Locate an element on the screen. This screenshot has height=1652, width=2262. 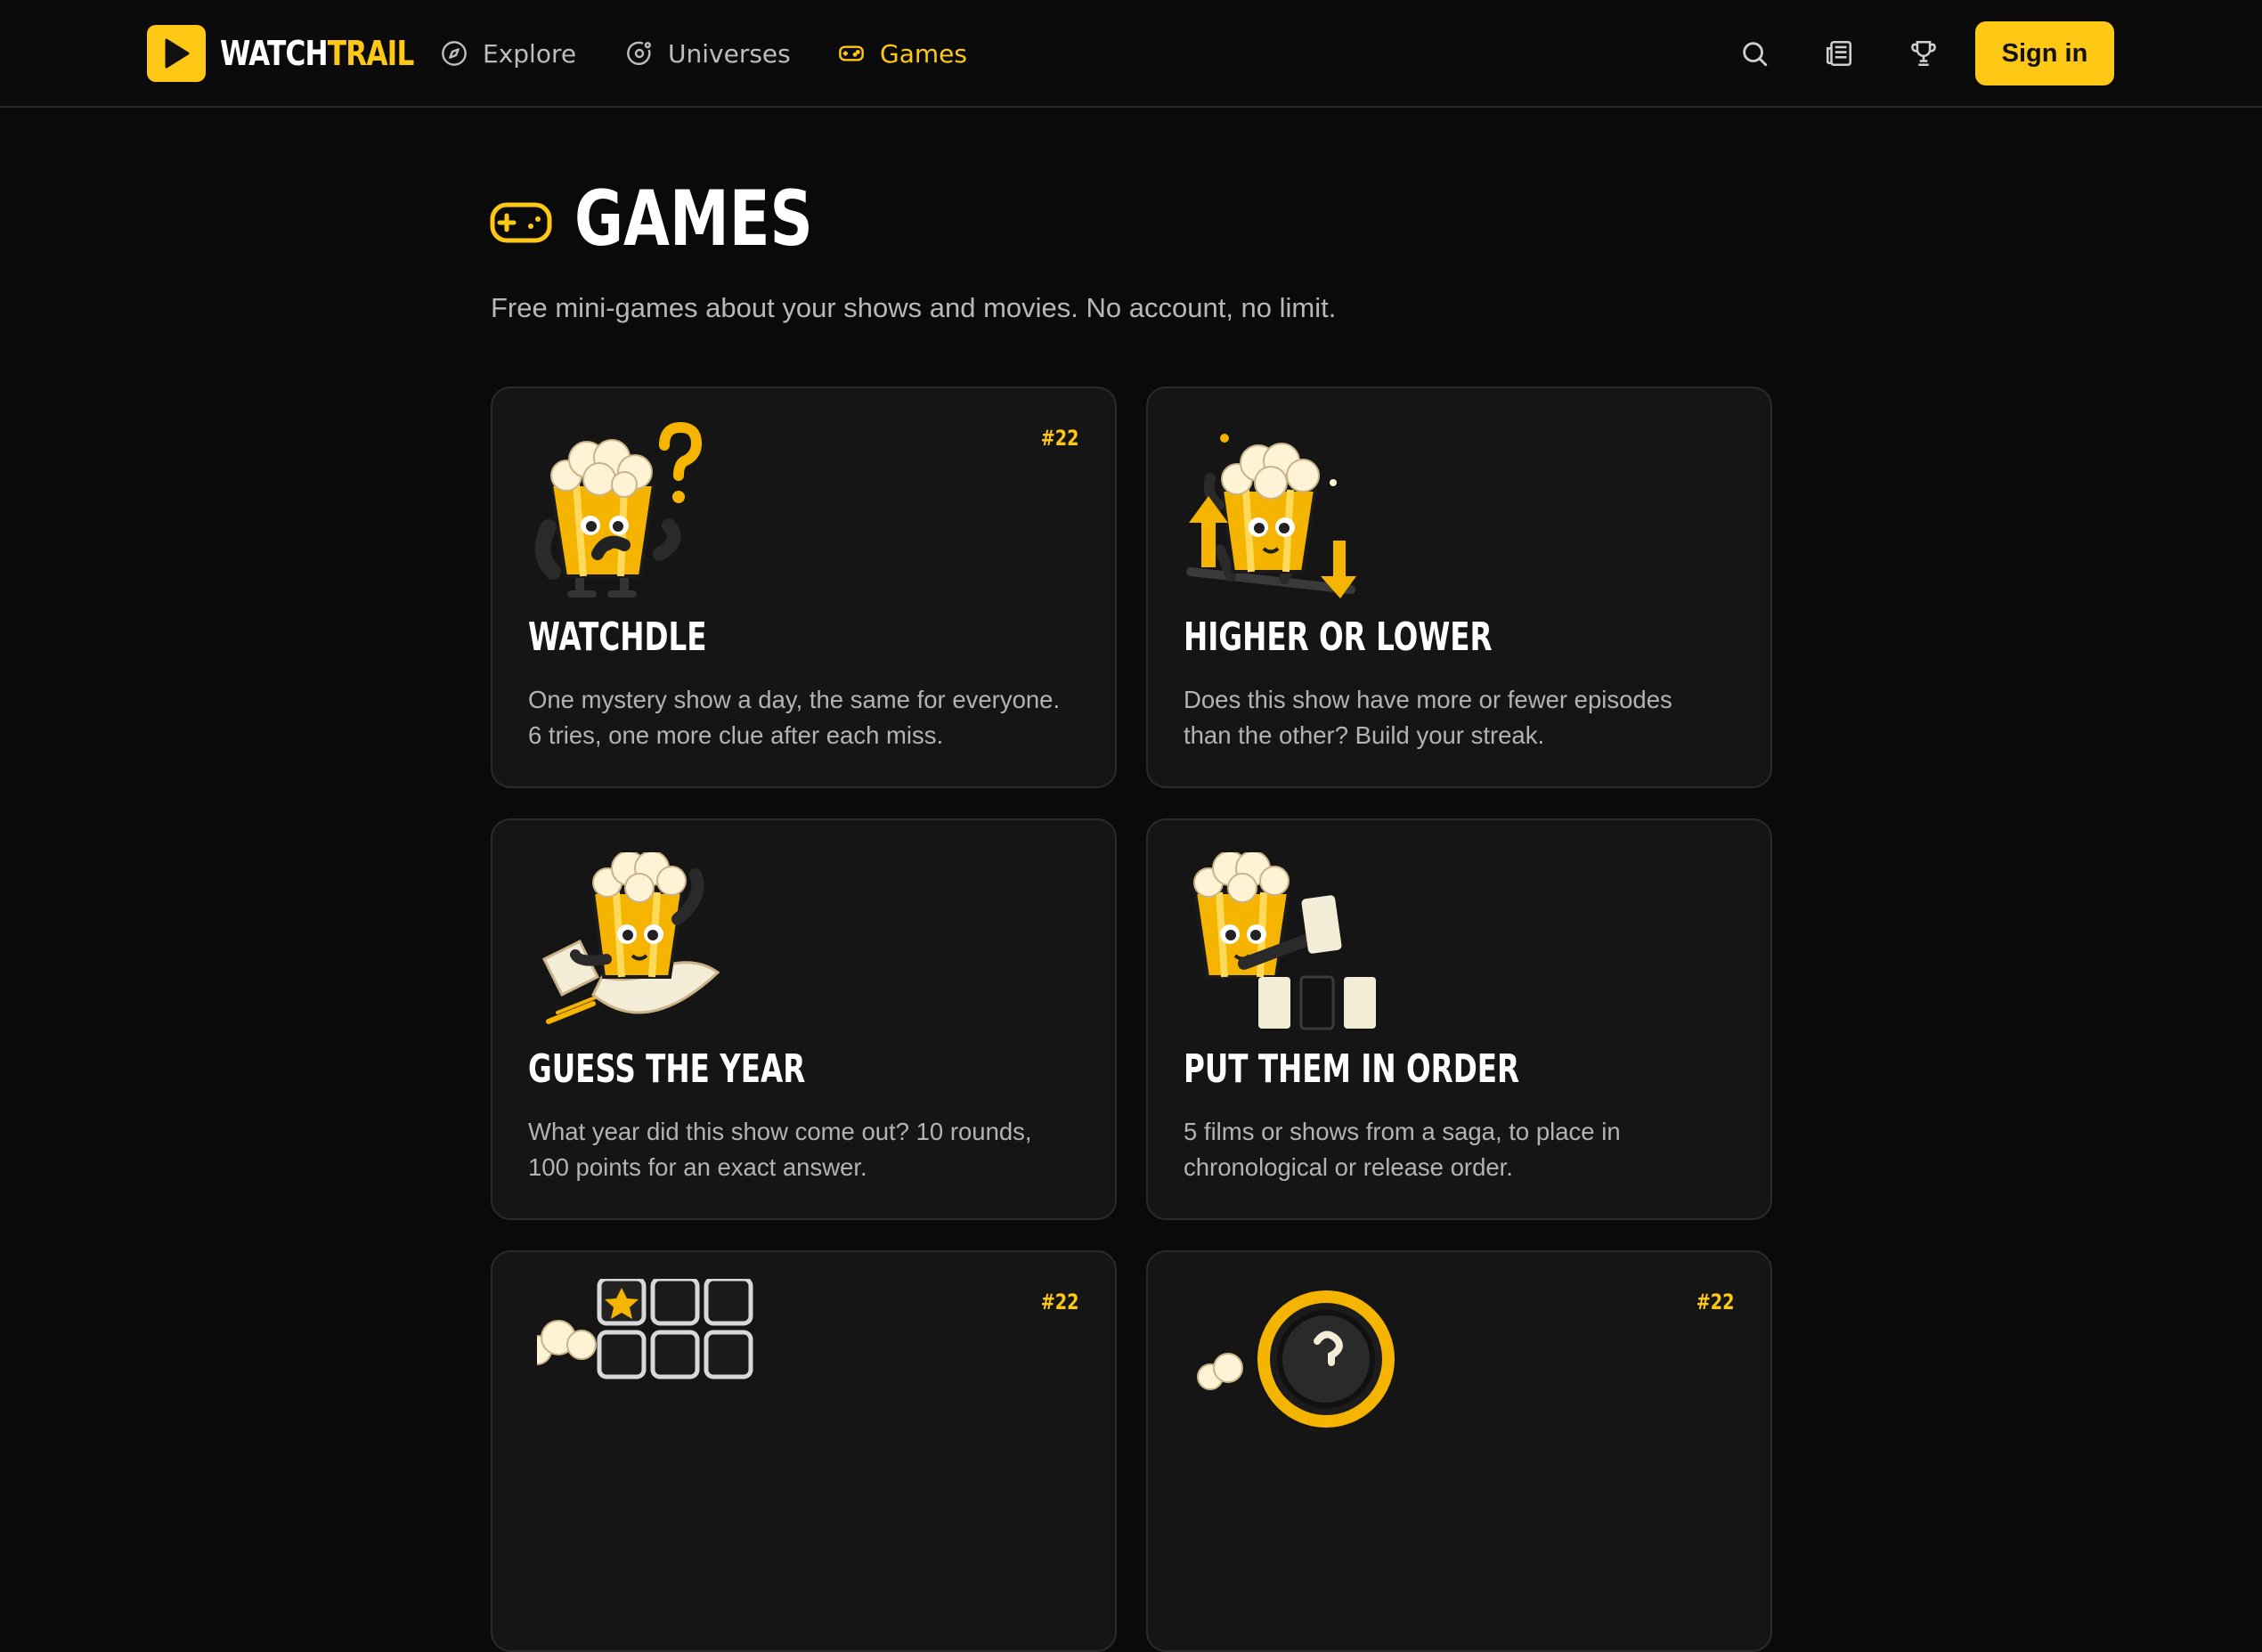
description-line: 6 tries, one more clue after each miss. is located at coordinates (736, 735).